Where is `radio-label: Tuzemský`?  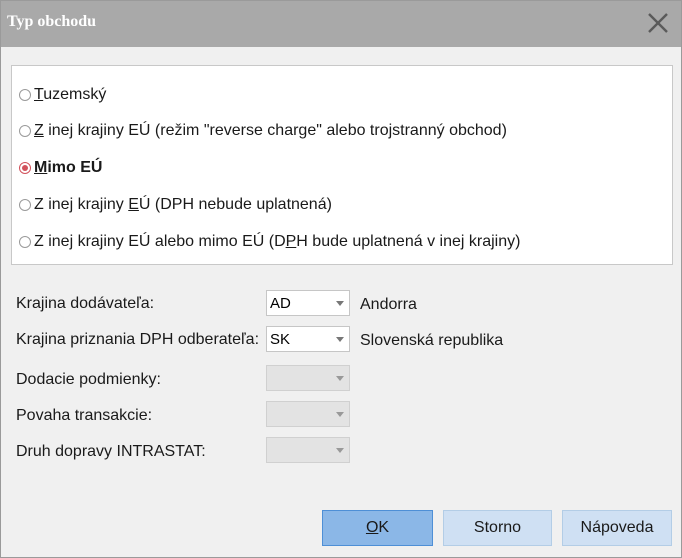 radio-label: Tuzemský is located at coordinates (70, 94).